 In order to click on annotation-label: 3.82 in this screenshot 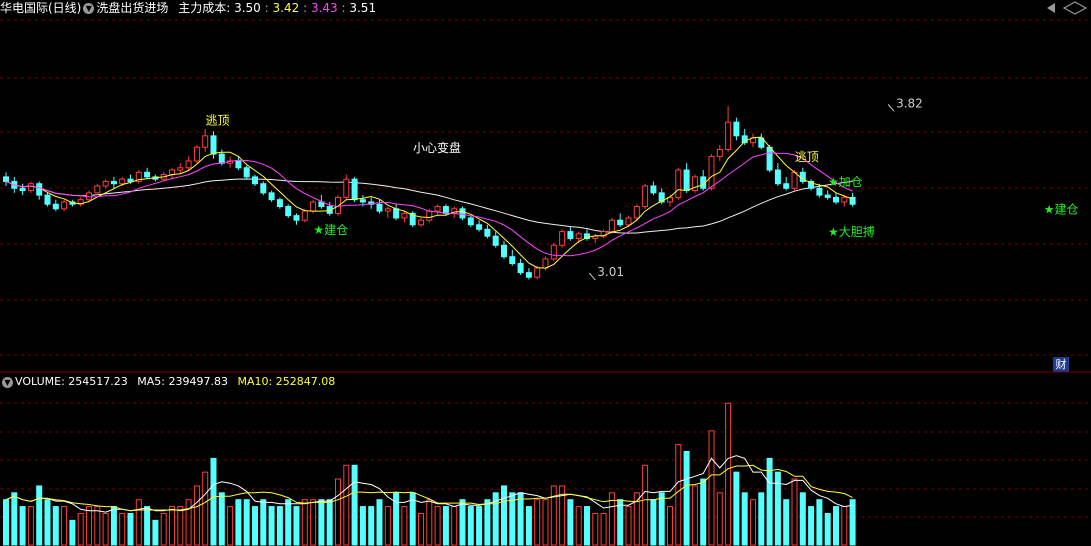, I will do `click(909, 103)`.